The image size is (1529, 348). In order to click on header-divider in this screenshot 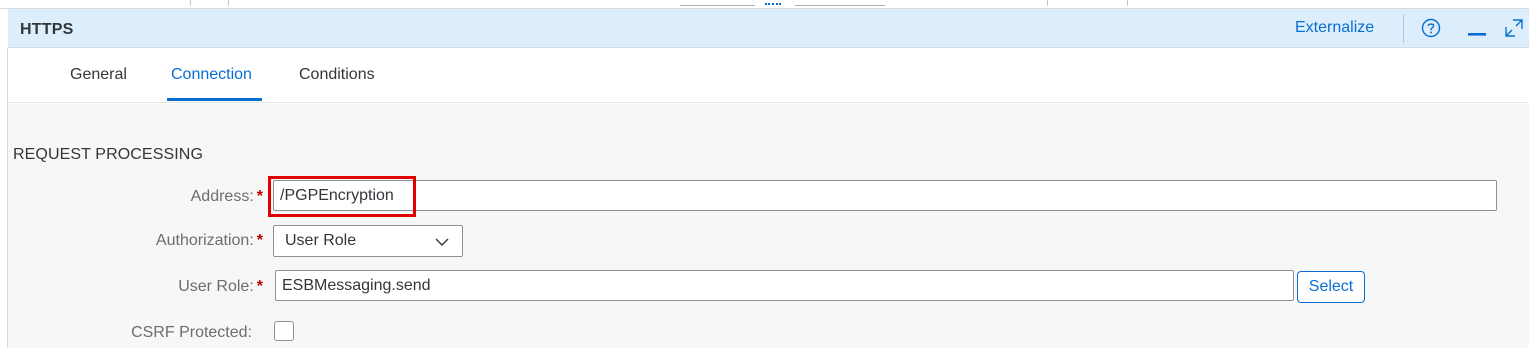, I will do `click(1403, 28)`.